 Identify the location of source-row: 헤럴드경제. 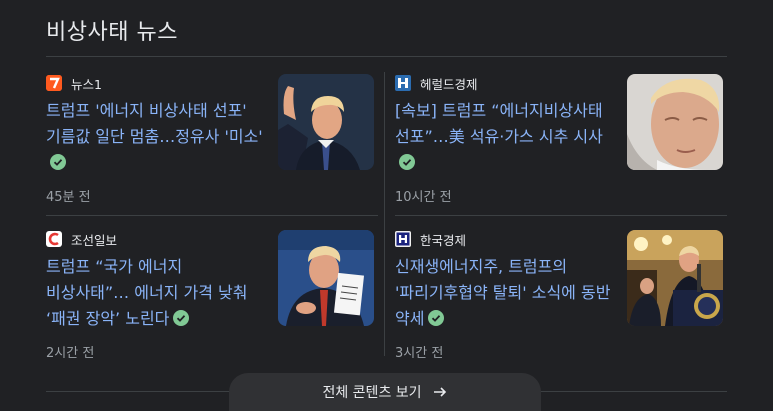
(436, 83).